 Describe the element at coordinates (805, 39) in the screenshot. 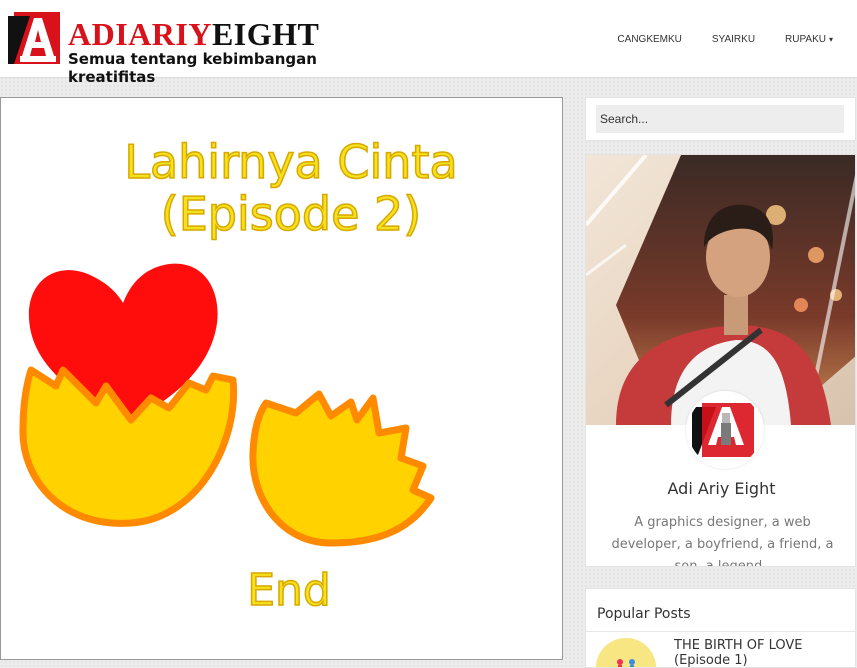

I see `nav-item-rupaku-label: RUPAKU` at that location.